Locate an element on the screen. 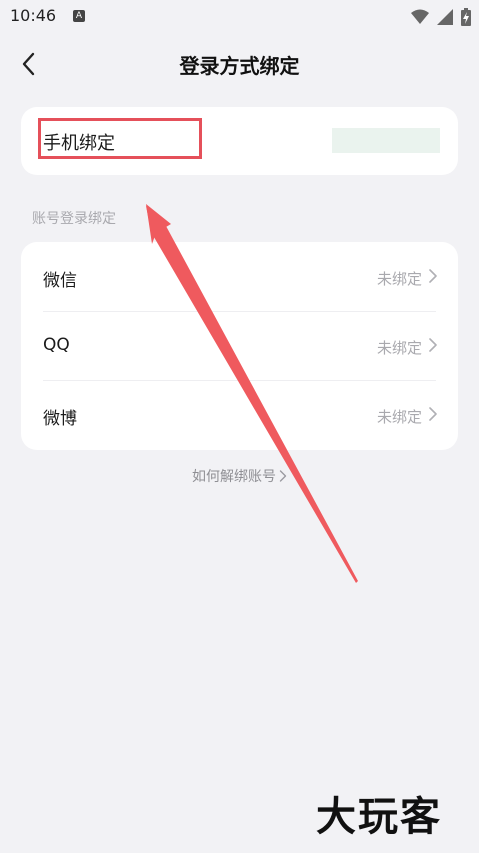 Image resolution: width=479 pixels, height=853 pixels. highlight-box is located at coordinates (120, 138).